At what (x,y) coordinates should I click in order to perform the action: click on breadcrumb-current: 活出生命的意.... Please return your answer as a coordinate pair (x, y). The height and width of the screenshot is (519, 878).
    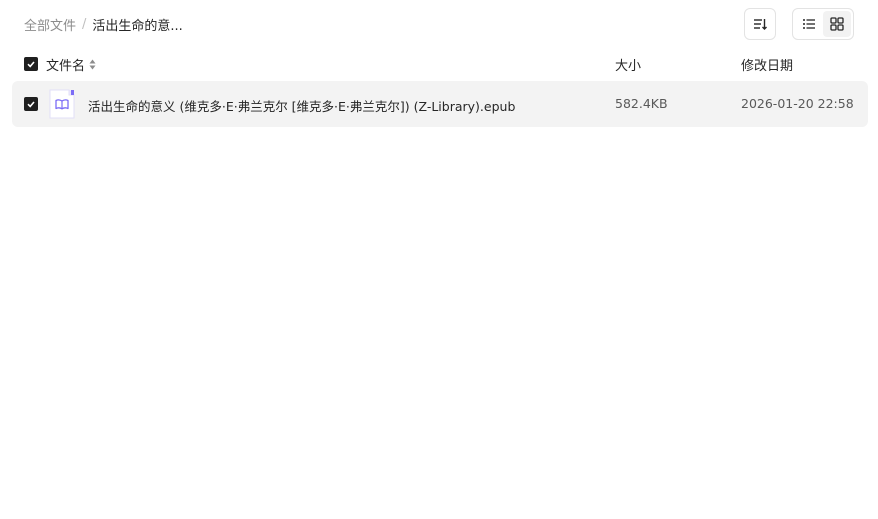
    Looking at the image, I should click on (137, 26).